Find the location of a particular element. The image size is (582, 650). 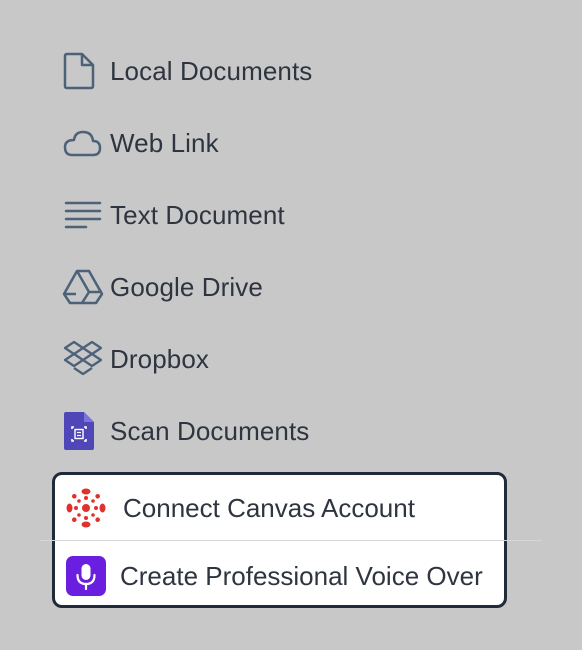

menu-item-label: Dropbox is located at coordinates (159, 358).